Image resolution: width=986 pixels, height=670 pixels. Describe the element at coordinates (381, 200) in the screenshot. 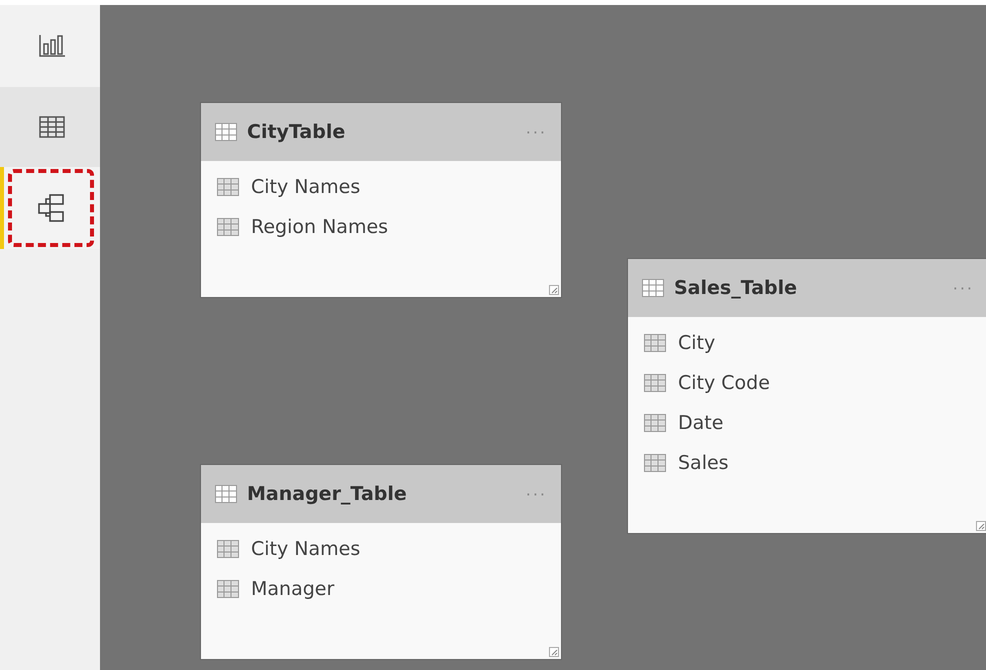

I see `table-card: CityTable ··· City Names Region Names` at that location.